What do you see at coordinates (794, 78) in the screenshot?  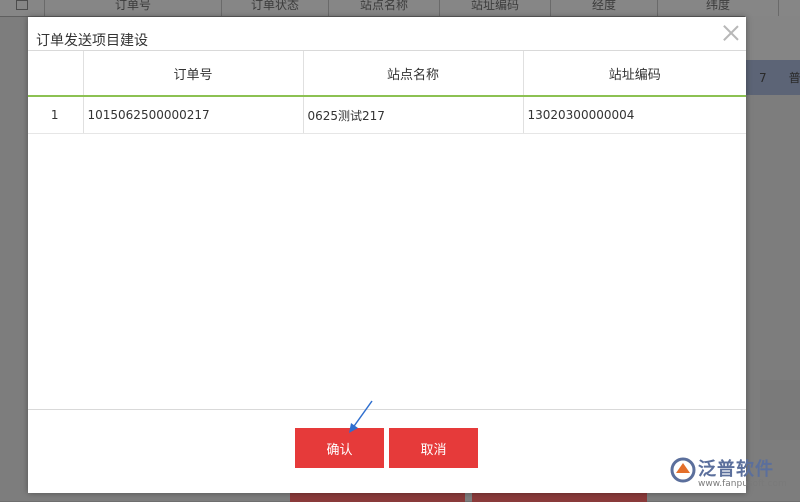 I see `background-row-value: 普` at bounding box center [794, 78].